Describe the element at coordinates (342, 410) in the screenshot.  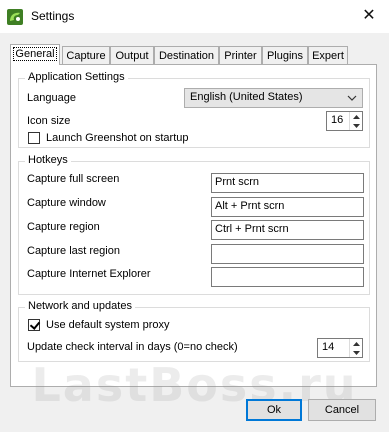
I see `cancel-button: Cancel` at that location.